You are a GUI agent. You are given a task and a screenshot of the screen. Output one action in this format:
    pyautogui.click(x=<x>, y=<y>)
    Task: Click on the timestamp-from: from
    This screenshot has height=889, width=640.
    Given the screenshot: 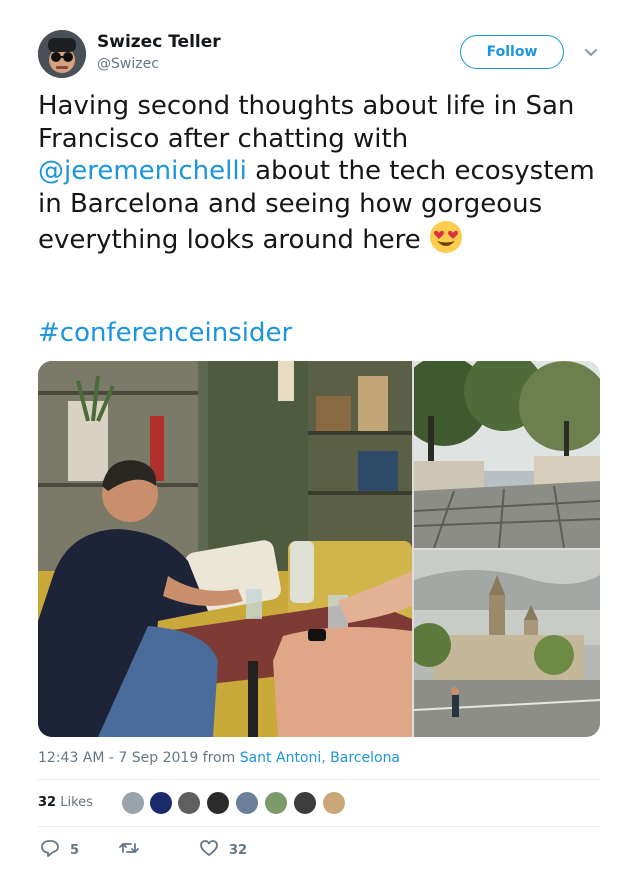 What is the action you would take?
    pyautogui.click(x=219, y=758)
    